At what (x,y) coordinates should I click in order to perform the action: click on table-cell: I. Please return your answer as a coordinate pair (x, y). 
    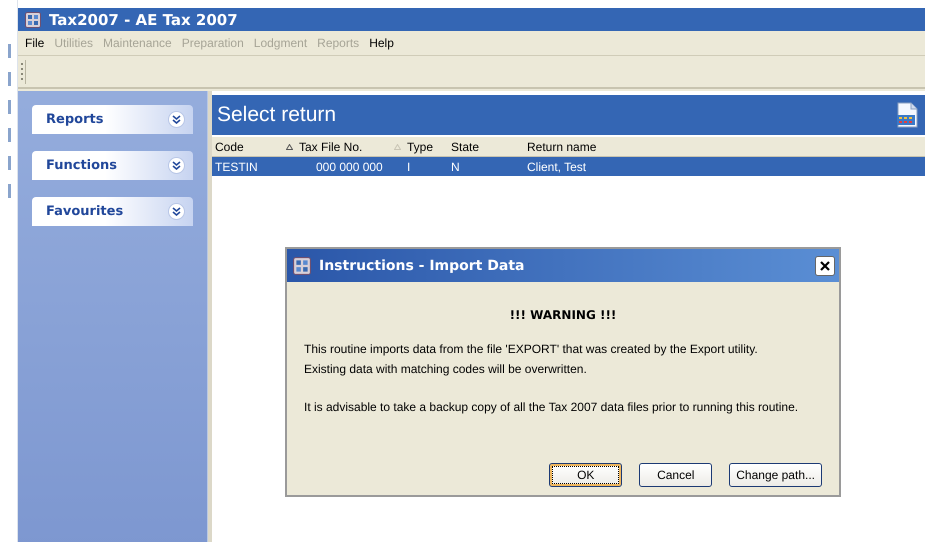
    Looking at the image, I should click on (426, 166).